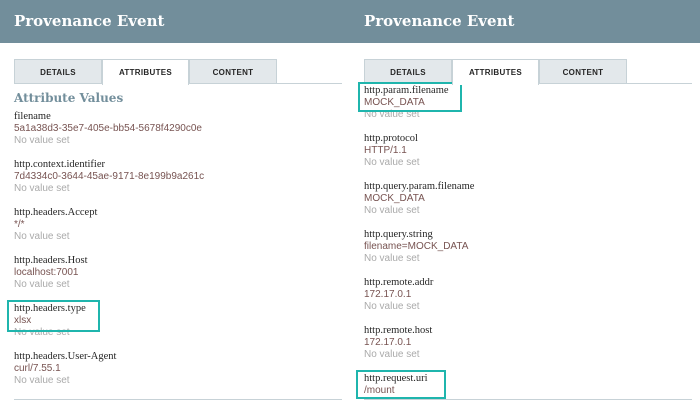  Describe the element at coordinates (46, 272) in the screenshot. I see `attribute-value: localhost:7001` at that location.